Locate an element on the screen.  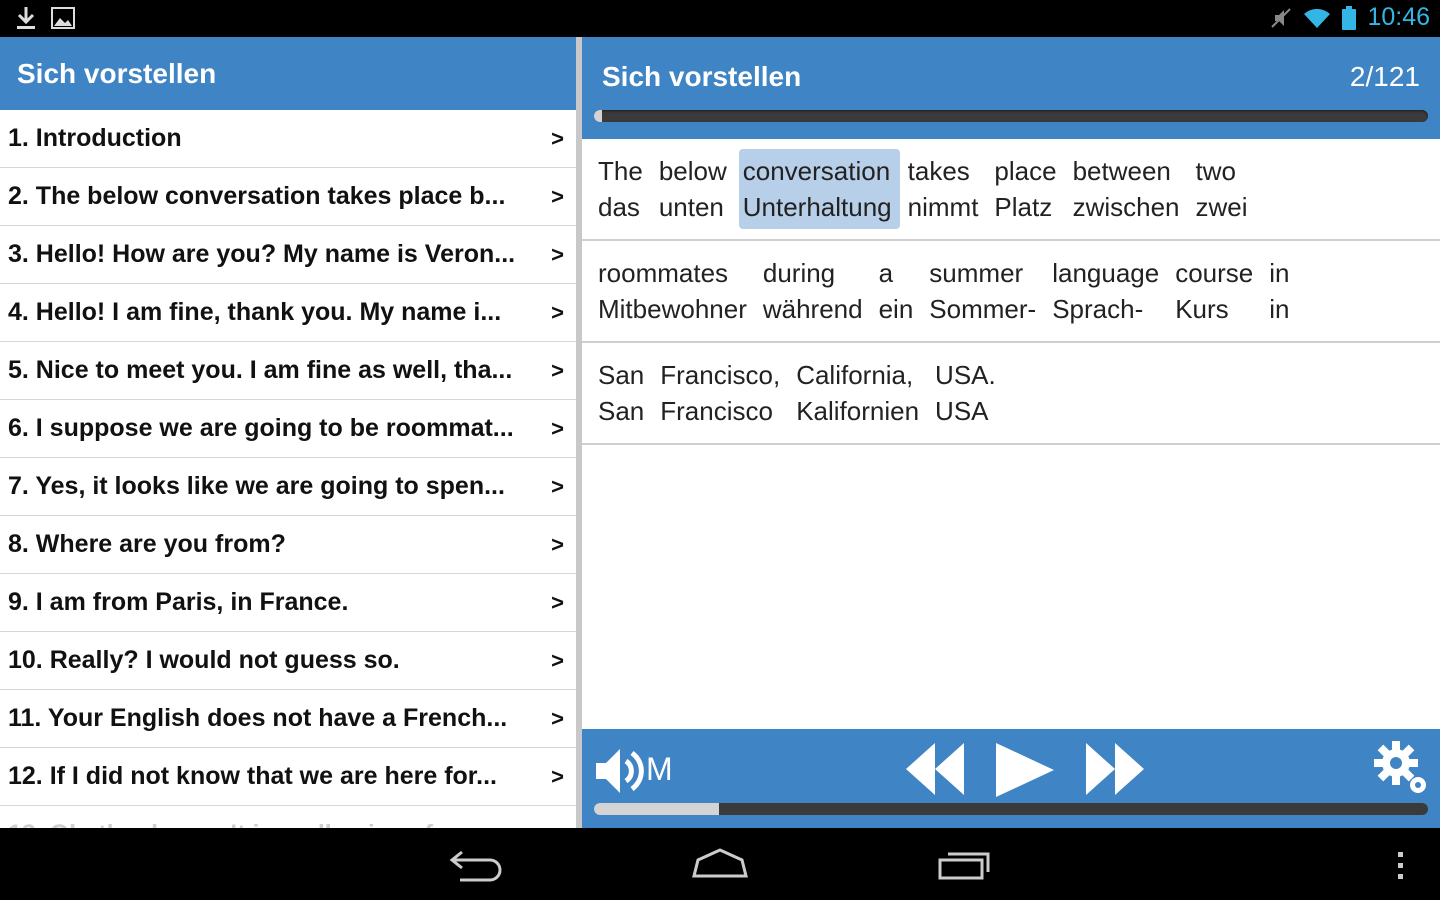
word-english: conversation is located at coordinates (816, 171).